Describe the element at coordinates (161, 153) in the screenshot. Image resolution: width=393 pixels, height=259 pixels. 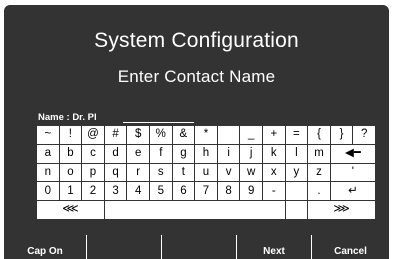
I see `key-f: f` at that location.